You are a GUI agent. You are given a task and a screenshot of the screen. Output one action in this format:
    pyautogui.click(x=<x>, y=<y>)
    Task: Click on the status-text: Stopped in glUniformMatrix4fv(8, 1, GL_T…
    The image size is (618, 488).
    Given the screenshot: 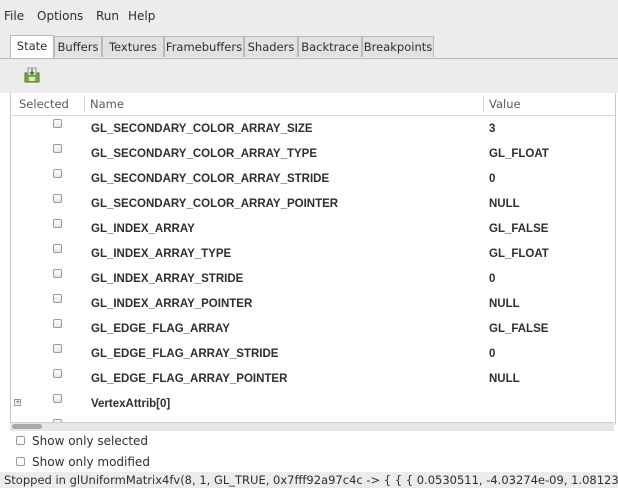 What is the action you would take?
    pyautogui.click(x=311, y=480)
    